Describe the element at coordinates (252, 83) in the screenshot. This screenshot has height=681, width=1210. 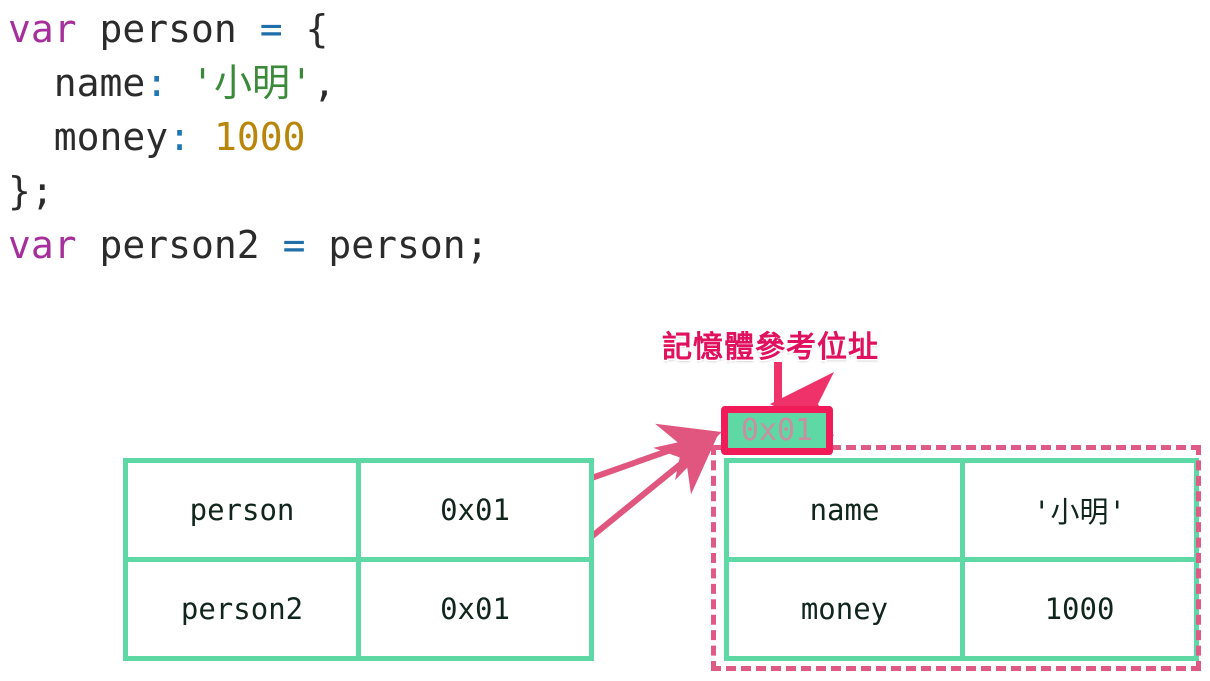
I see `code-token-string: '小明'` at that location.